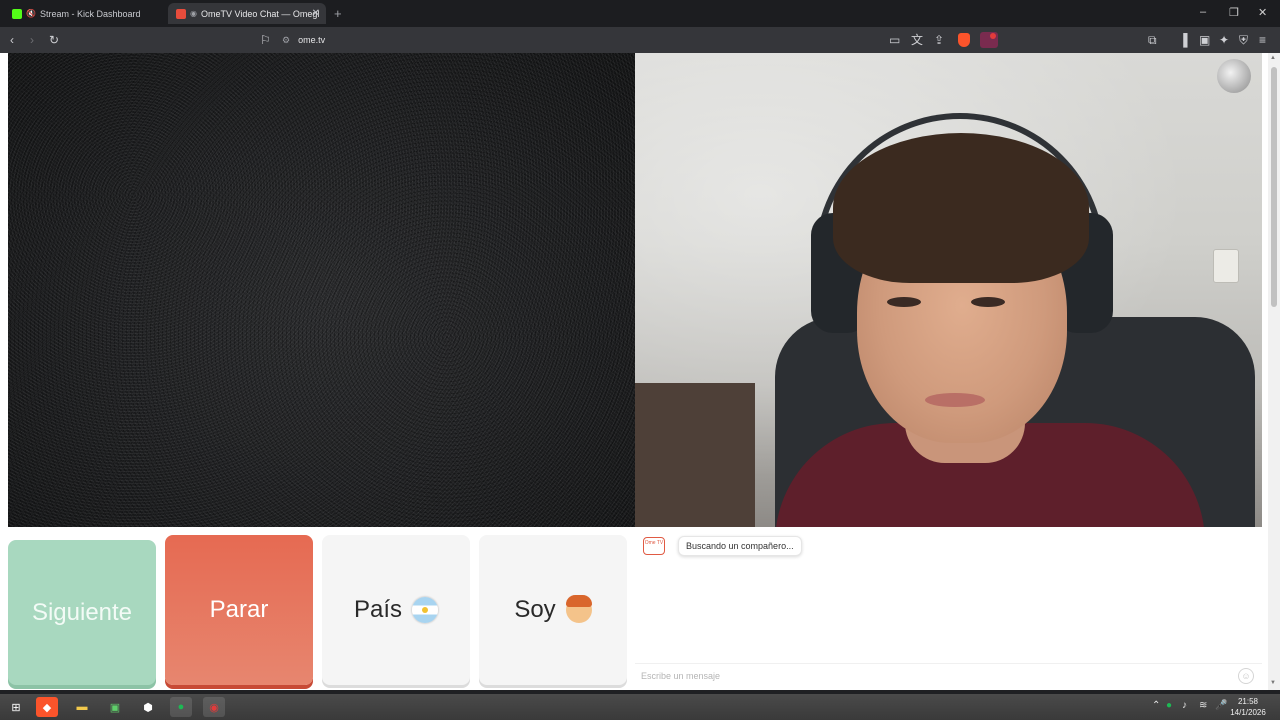 Image resolution: width=1280 pixels, height=720 pixels. I want to click on chat-panel: Ome TV Buscando un compañero... ☺, so click(948, 608).